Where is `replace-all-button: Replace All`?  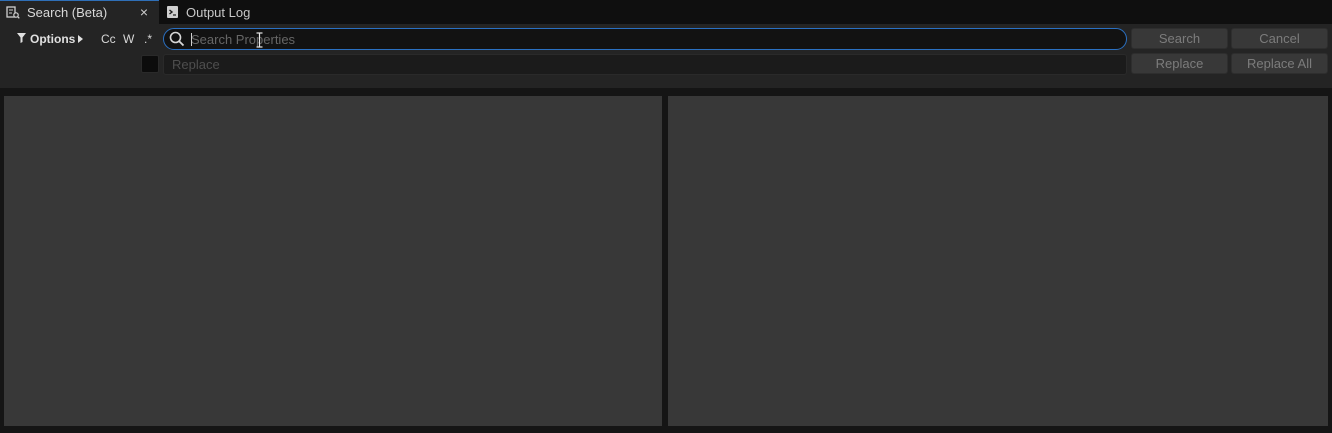
replace-all-button: Replace All is located at coordinates (1279, 63).